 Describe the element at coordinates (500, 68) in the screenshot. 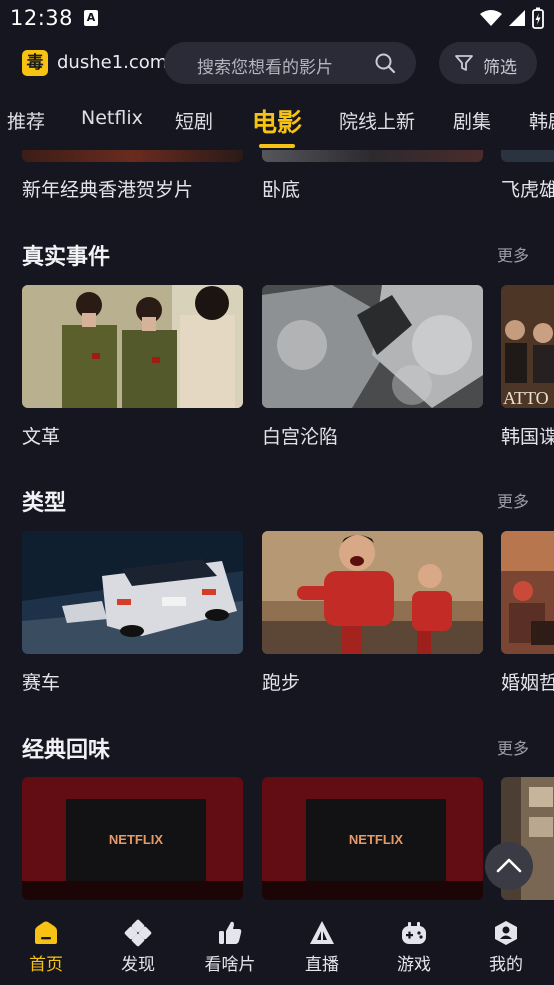

I see `filter-label: 筛选` at that location.